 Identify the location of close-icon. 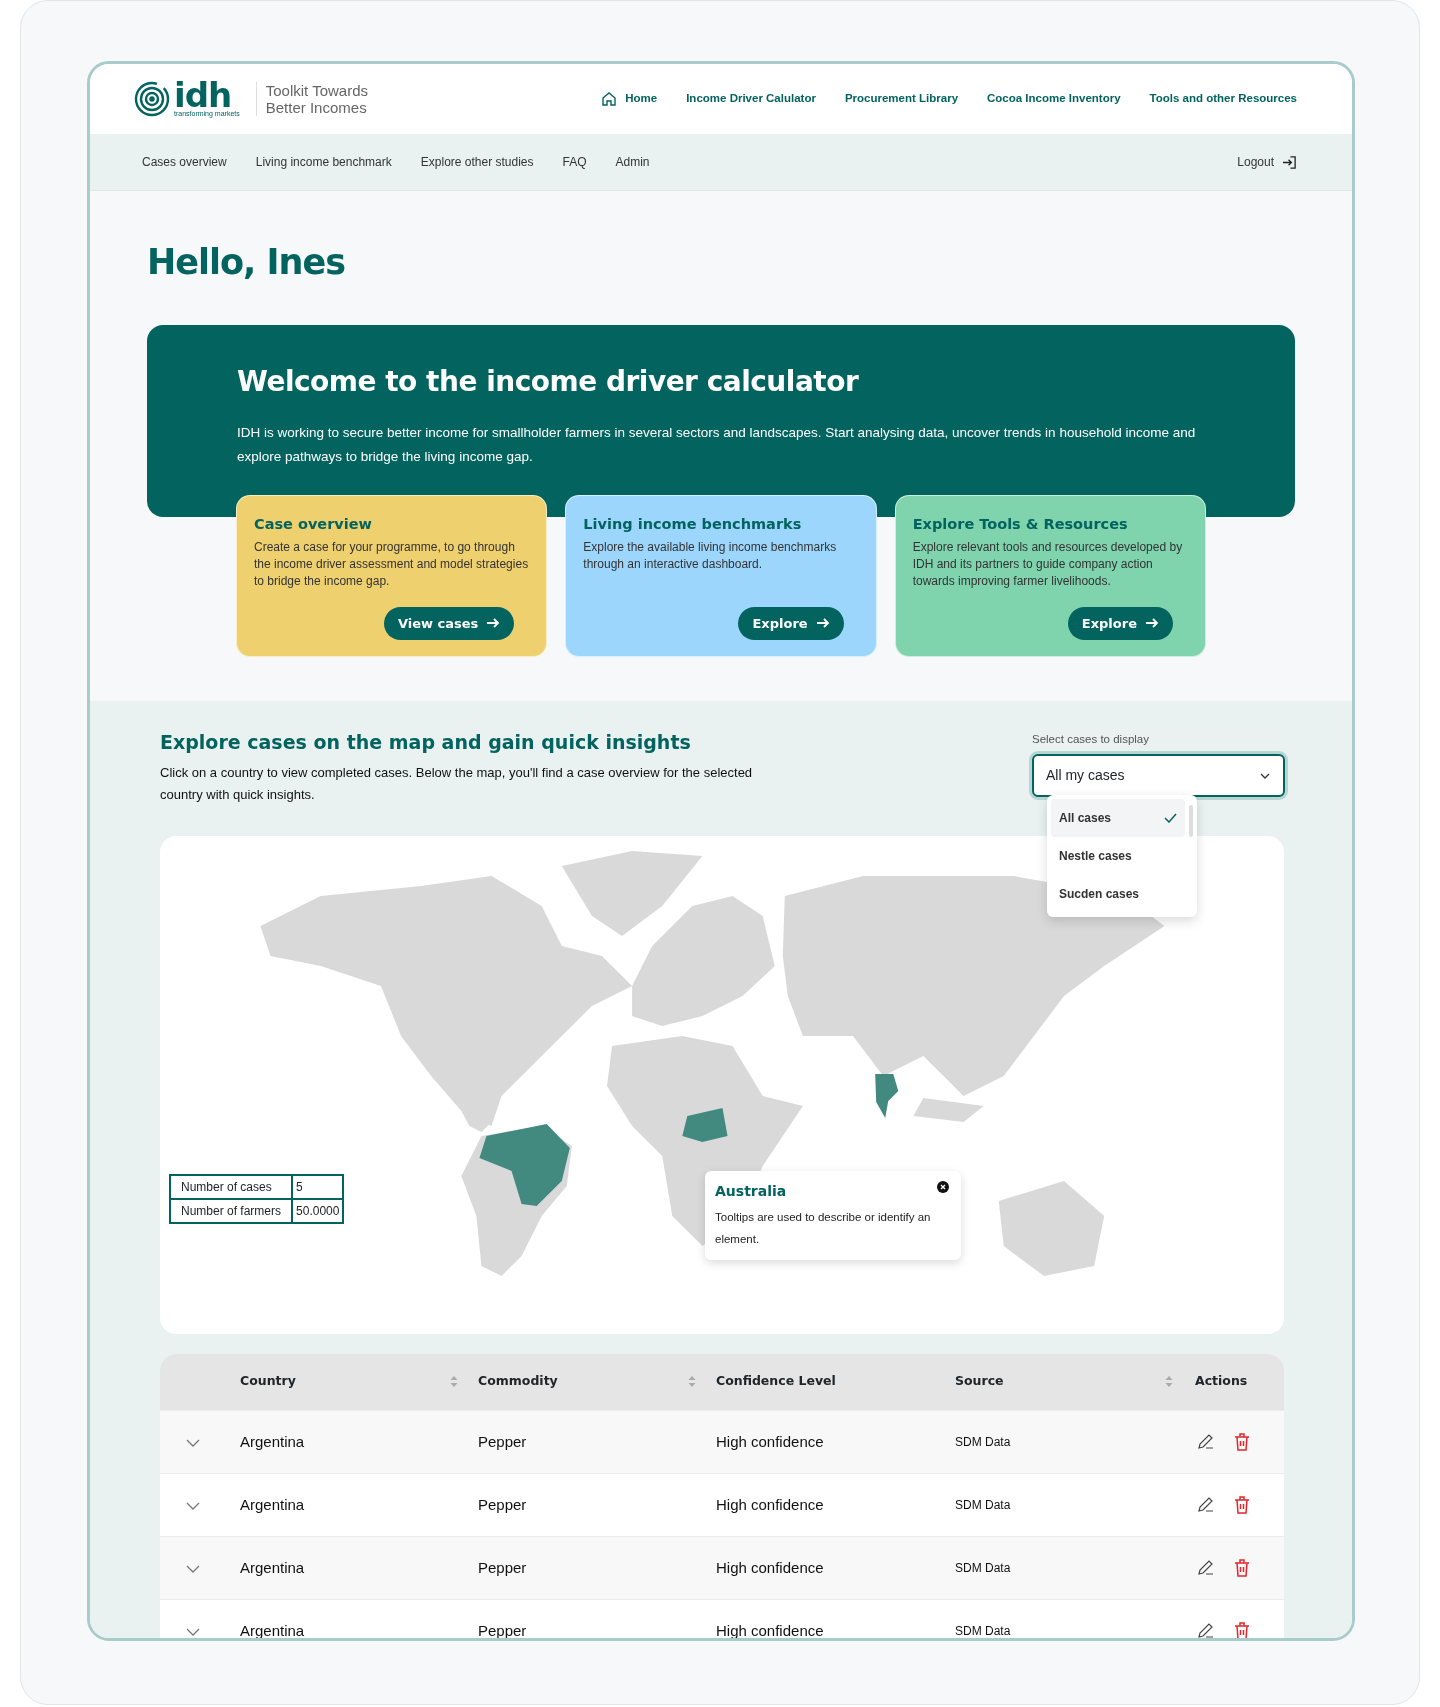
(943, 1186).